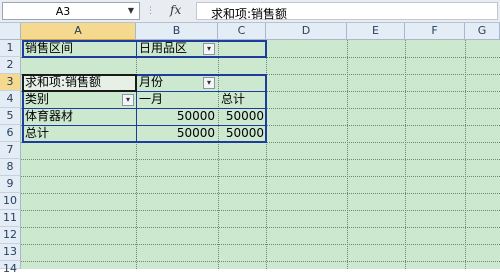 This screenshot has height=277, width=500. What do you see at coordinates (482, 31) in the screenshot?
I see `column-header-g: G` at bounding box center [482, 31].